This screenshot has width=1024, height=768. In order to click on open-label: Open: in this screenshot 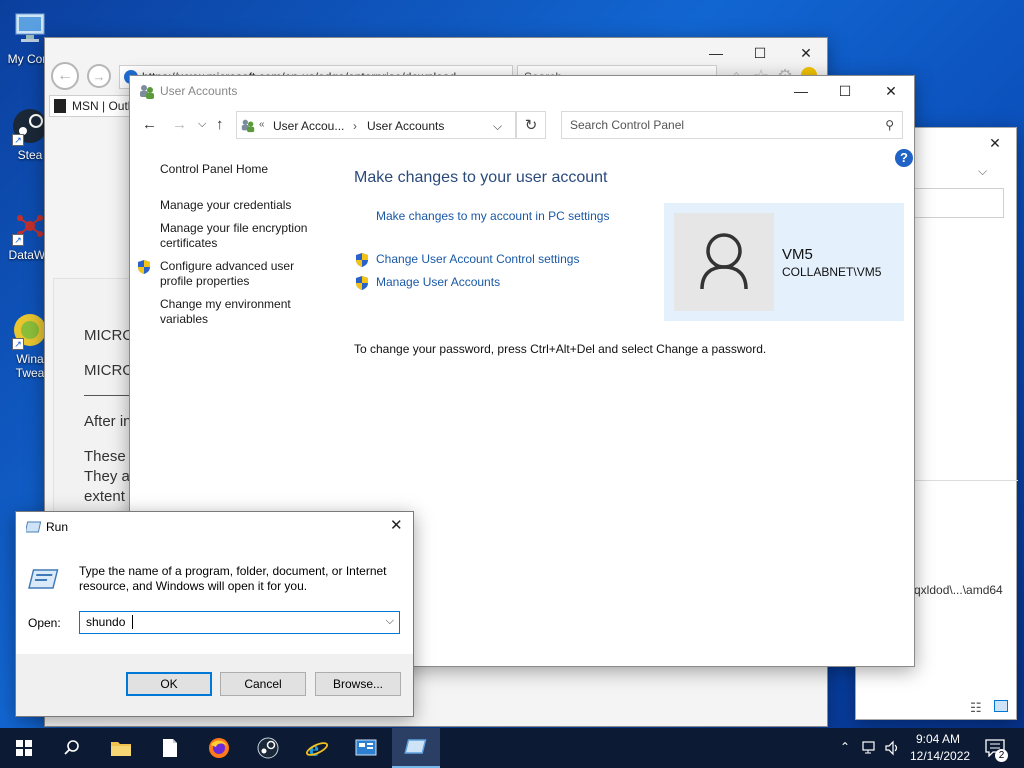, I will do `click(44, 623)`.